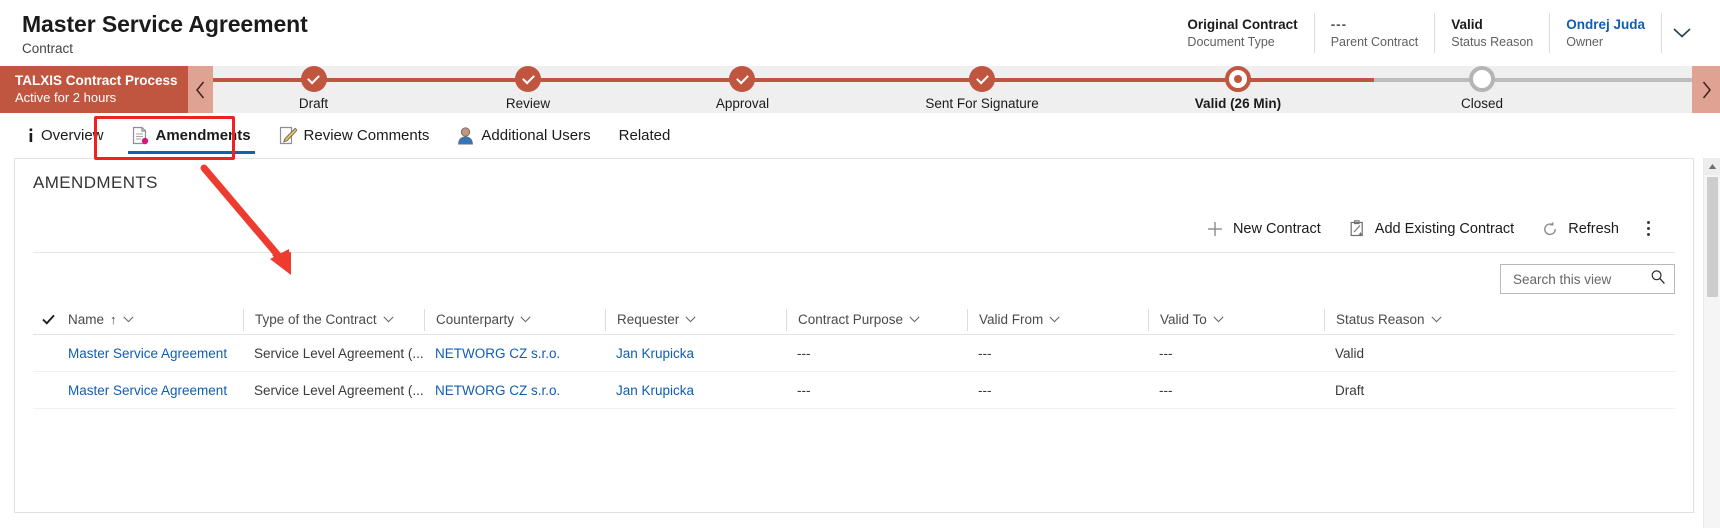  I want to click on header-field-label: Status Reason, so click(1492, 42).